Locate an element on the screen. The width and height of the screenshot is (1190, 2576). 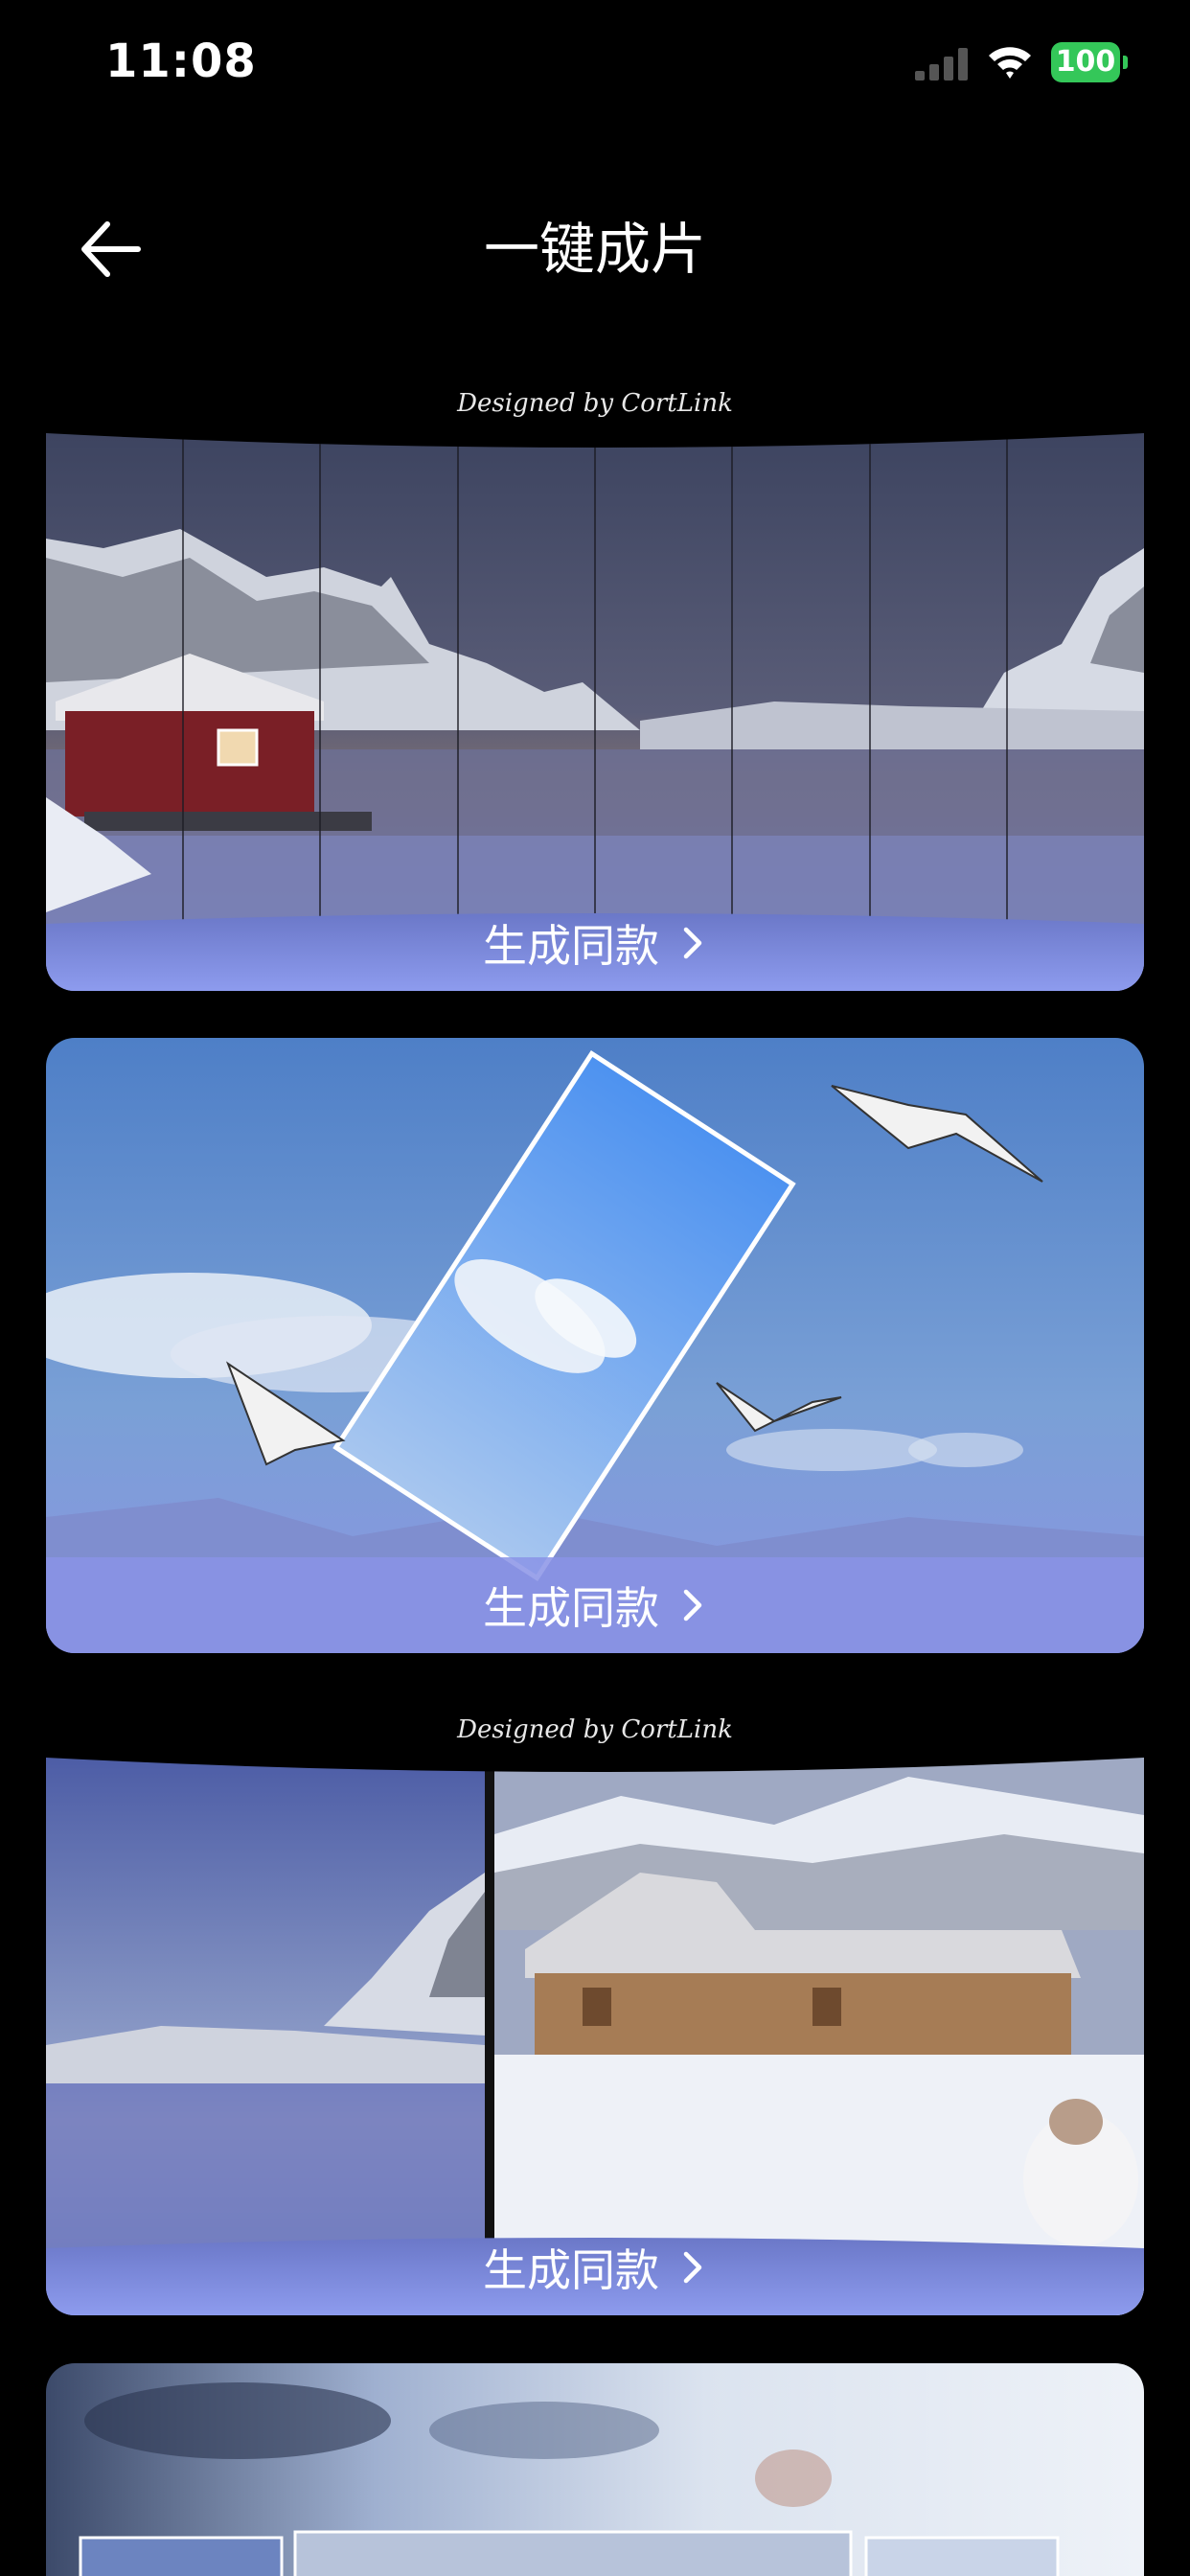
back-button is located at coordinates (111, 249).